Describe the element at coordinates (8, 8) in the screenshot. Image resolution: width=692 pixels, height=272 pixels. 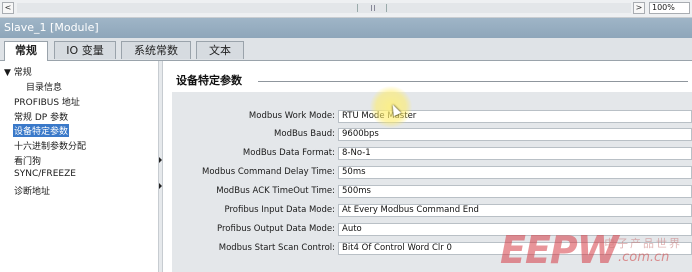
I see `scroll-left-button: <` at that location.